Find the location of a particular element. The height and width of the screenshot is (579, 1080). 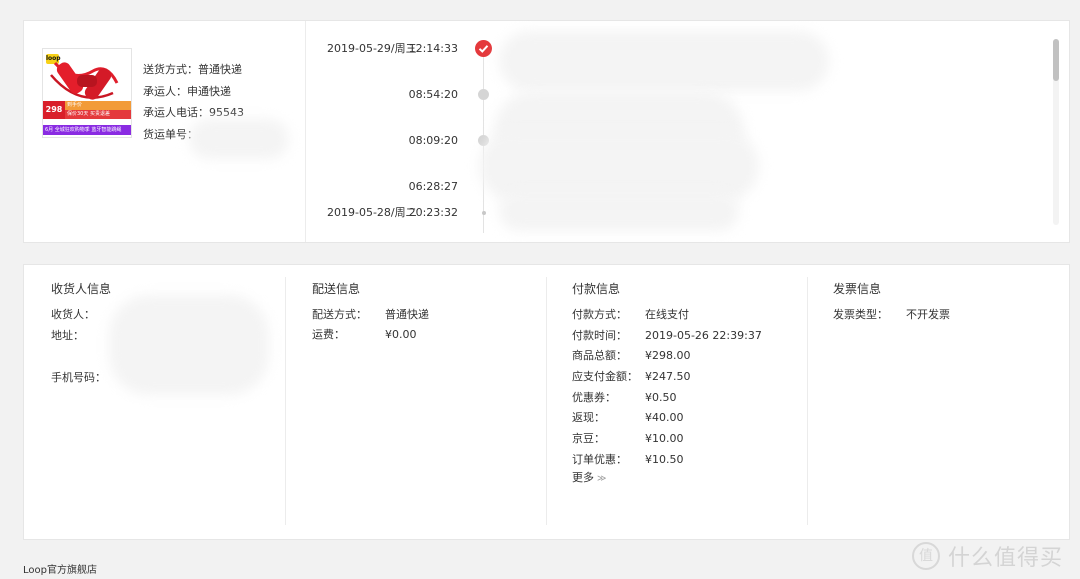

payment-value: ¥40.00 is located at coordinates (664, 417).